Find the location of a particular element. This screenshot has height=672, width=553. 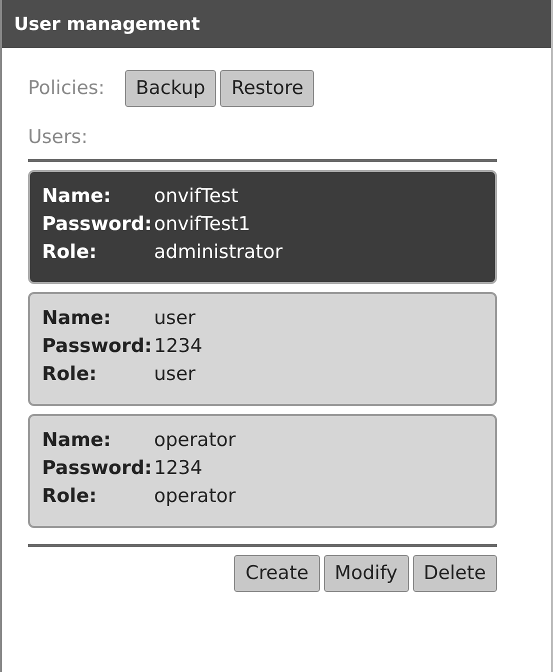

field-value: onvifTest1 is located at coordinates (202, 225).